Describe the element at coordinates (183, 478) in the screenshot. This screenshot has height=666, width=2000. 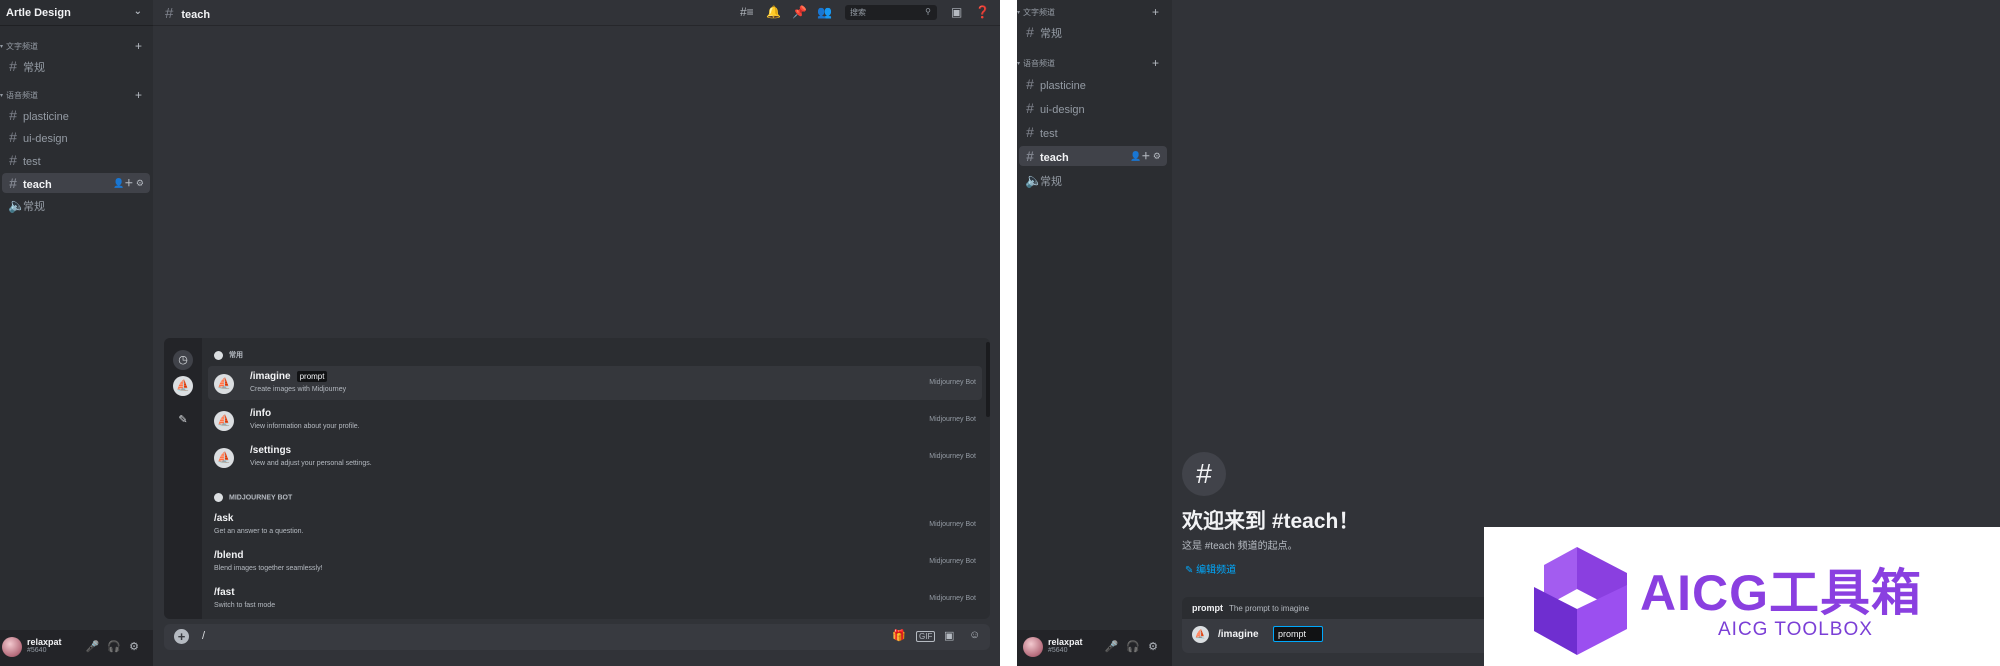
I see `command-source-rail: ◷ ⛵ ✎` at that location.